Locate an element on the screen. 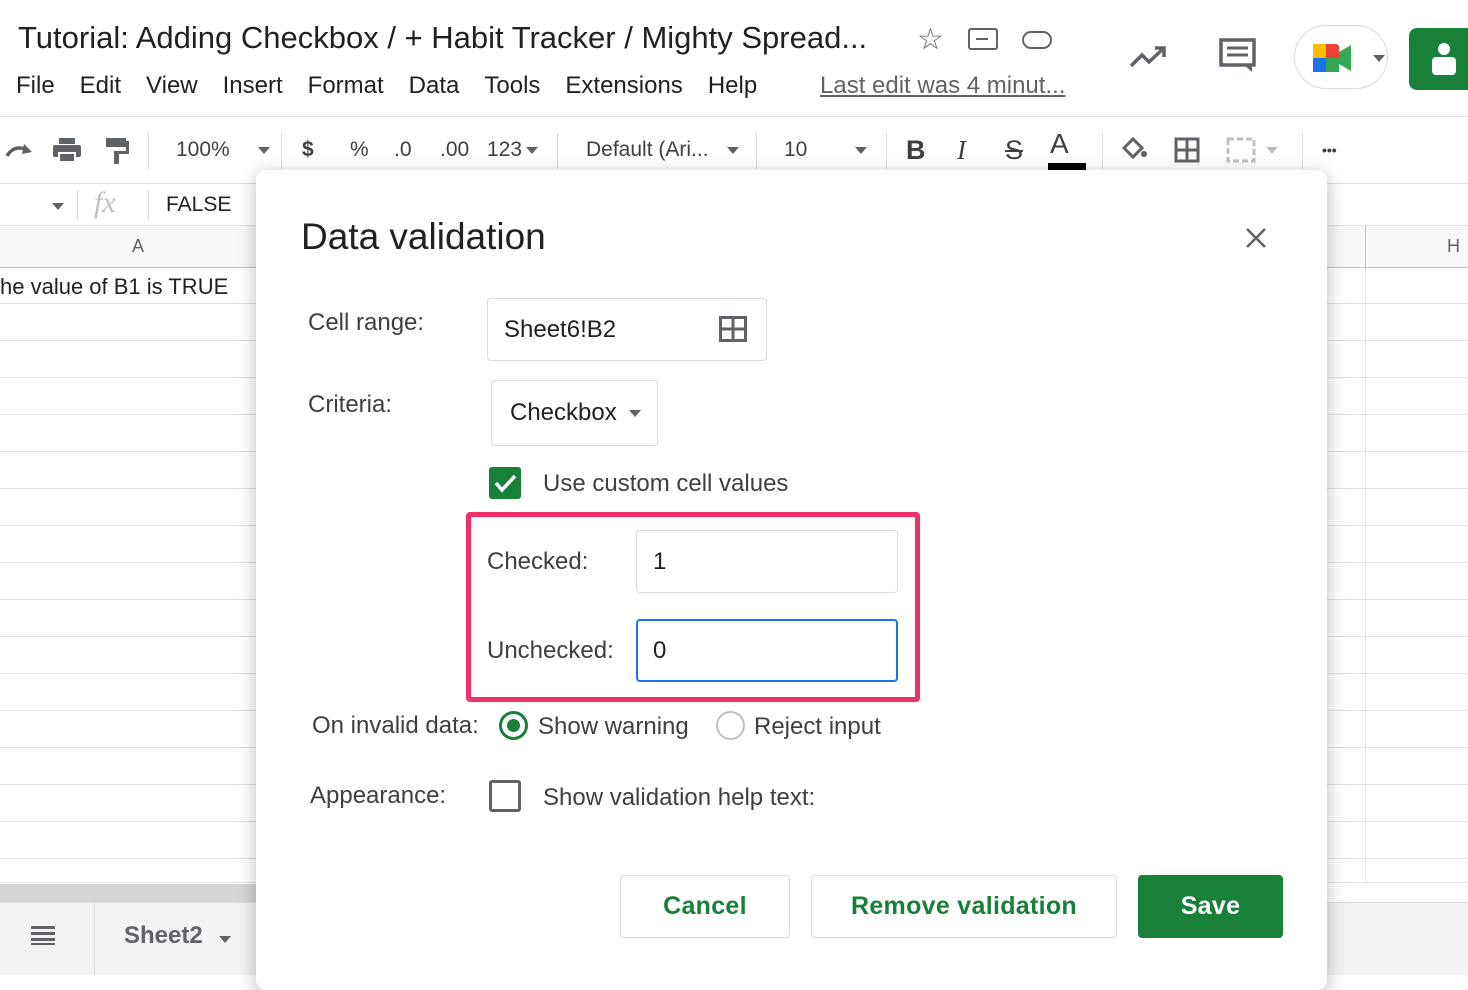 Image resolution: width=1468 pixels, height=990 pixels. unchecked-label: Unchecked: is located at coordinates (550, 650).